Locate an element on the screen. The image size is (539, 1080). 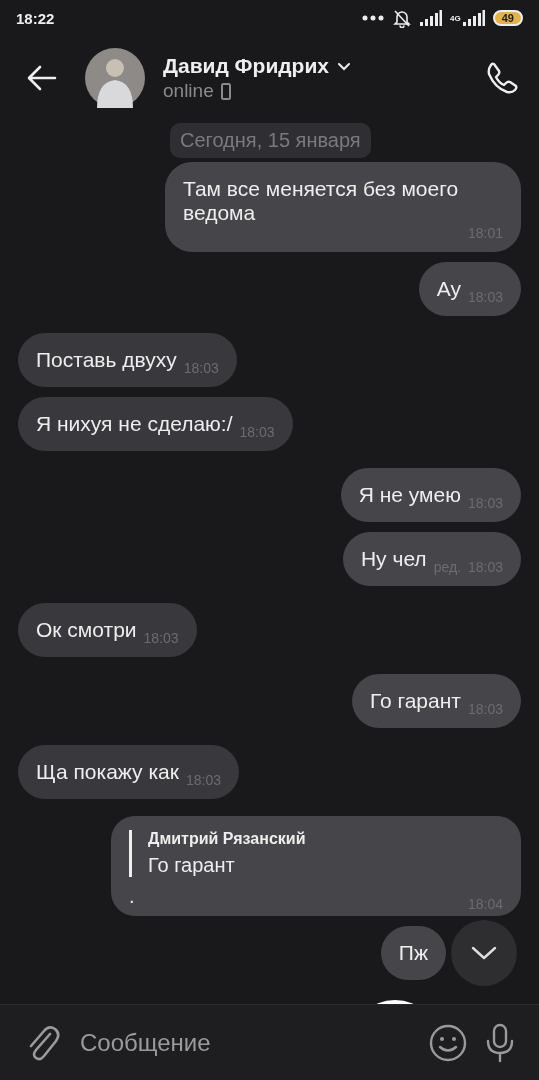
quote-text: Го гарант is located at coordinates (192, 865).